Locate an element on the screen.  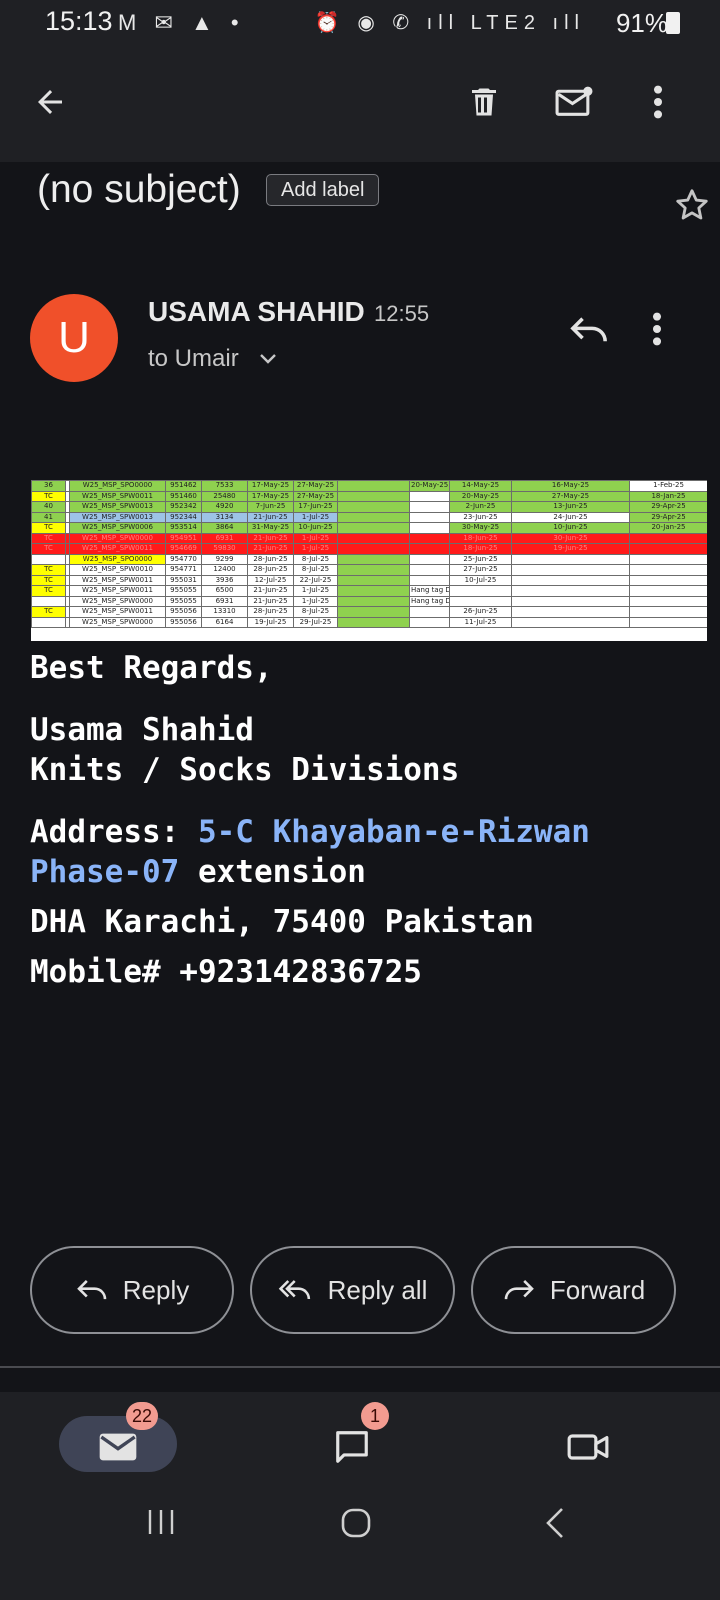
mail-icon is located at coordinates (118, 1449).